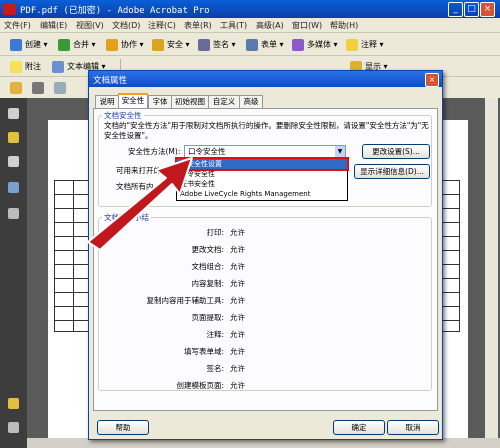 This screenshot has height=448, width=500. Describe the element at coordinates (217, 44) in the screenshot. I see `sign-button: 签名 ▾` at that location.